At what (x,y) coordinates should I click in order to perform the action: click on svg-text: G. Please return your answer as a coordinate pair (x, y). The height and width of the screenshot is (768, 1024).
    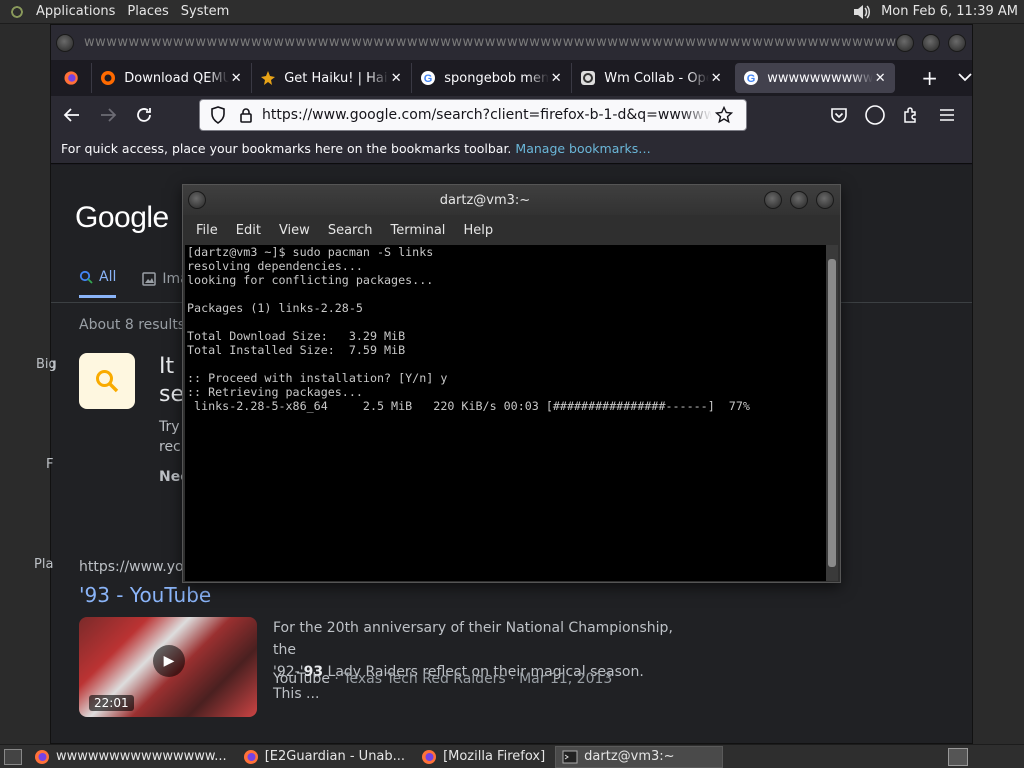
    Looking at the image, I should click on (751, 79).